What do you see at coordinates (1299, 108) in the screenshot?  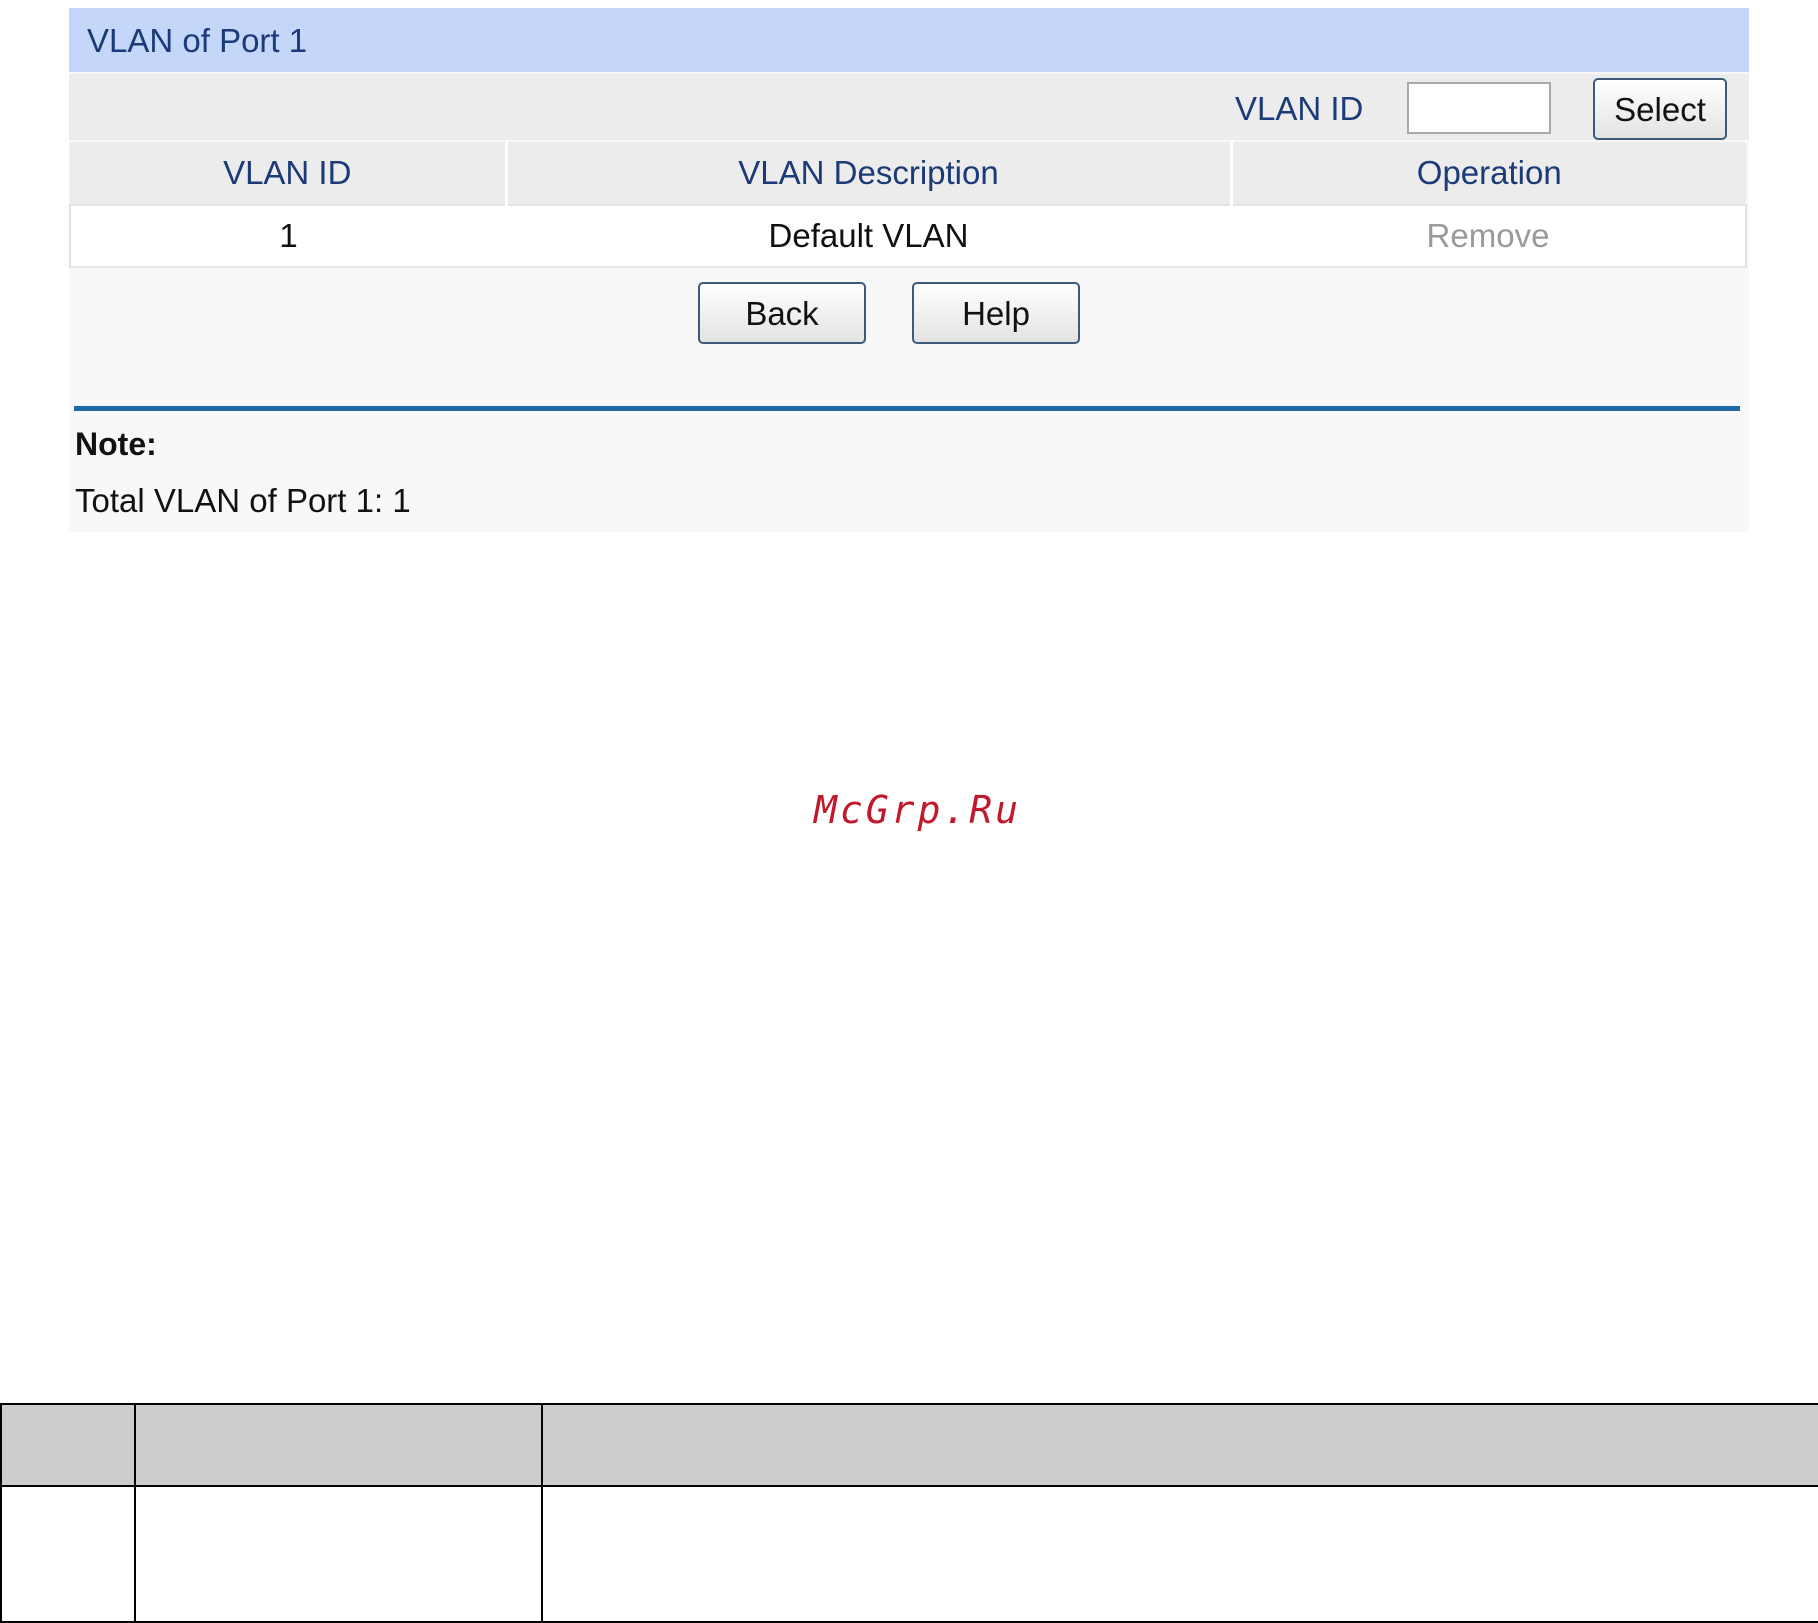 I see `vlan-id-label: VLAN ID` at bounding box center [1299, 108].